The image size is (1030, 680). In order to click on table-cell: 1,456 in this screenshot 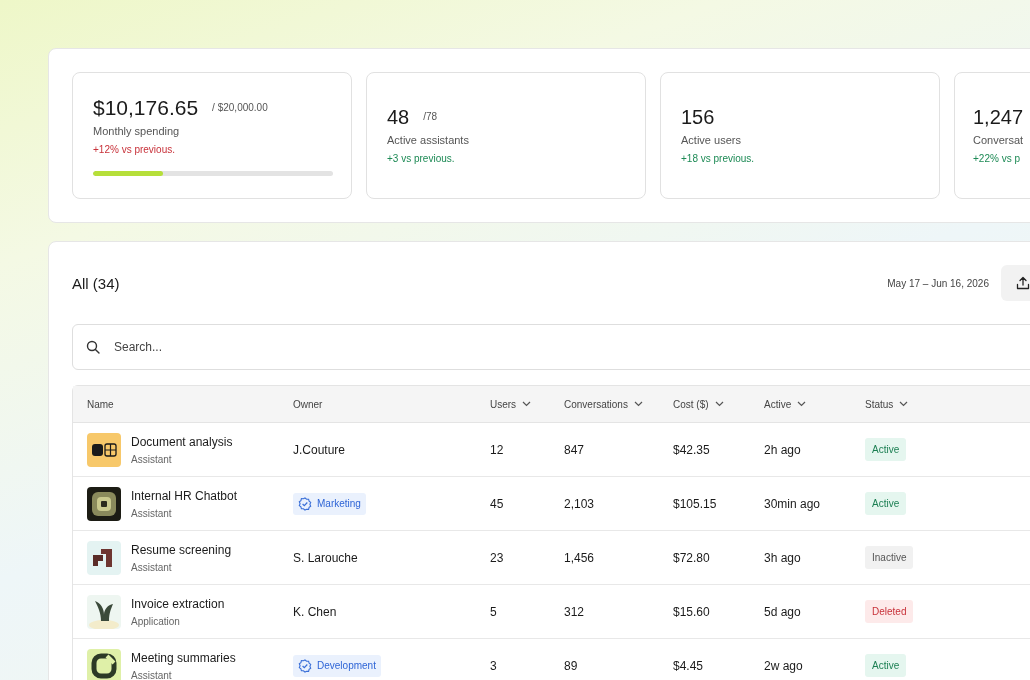, I will do `click(579, 557)`.